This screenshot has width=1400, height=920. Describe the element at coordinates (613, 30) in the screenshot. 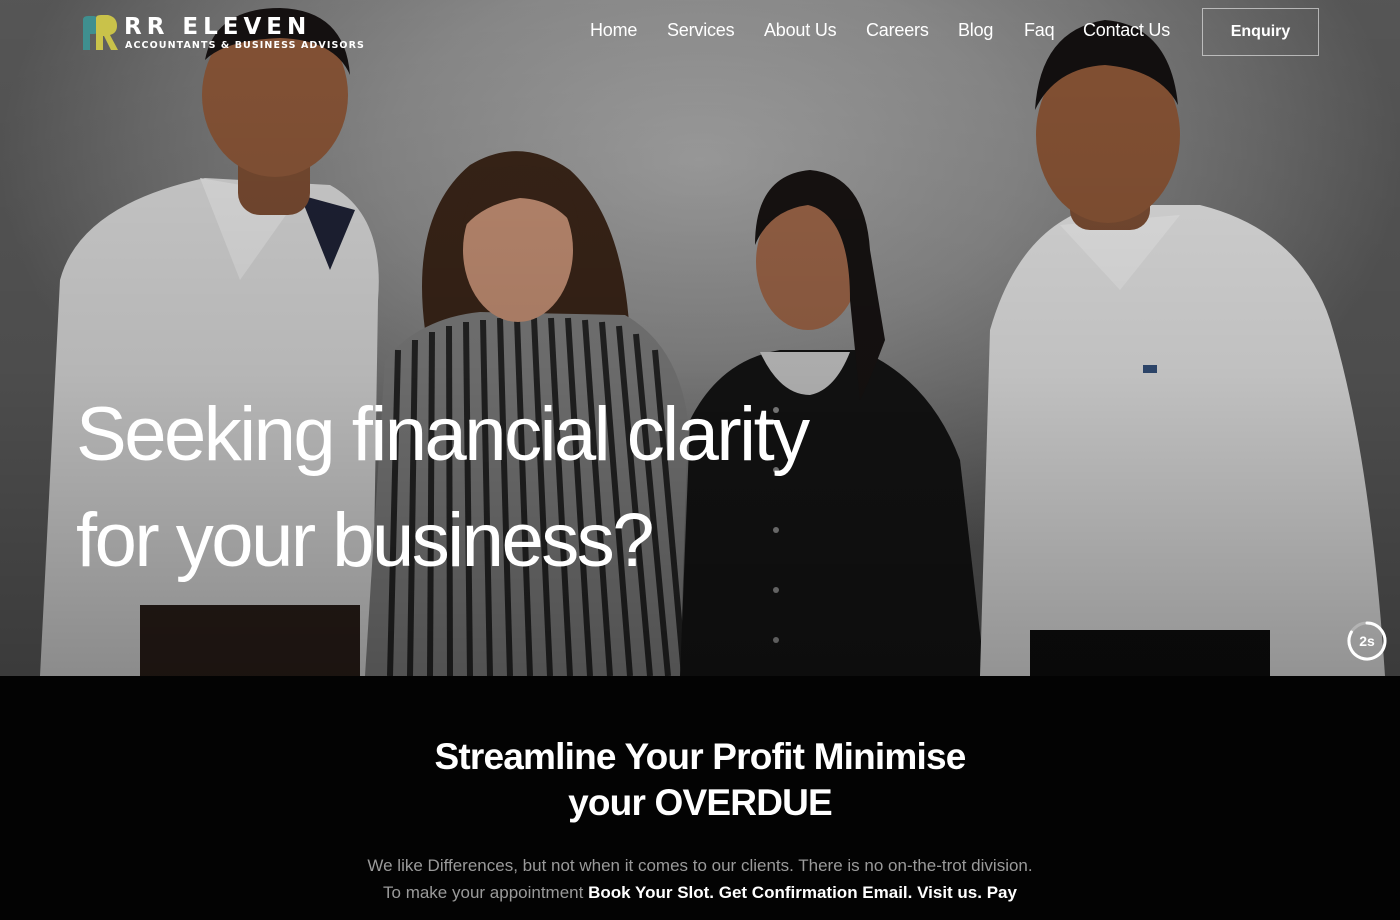

I see `nav-home: Home` at that location.